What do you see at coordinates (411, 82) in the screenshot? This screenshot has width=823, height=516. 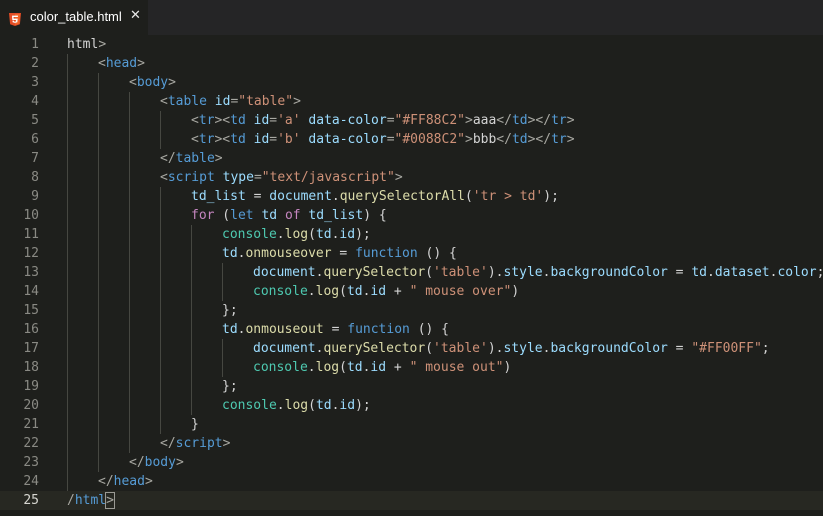 I see `code-line: 3 <body>` at bounding box center [411, 82].